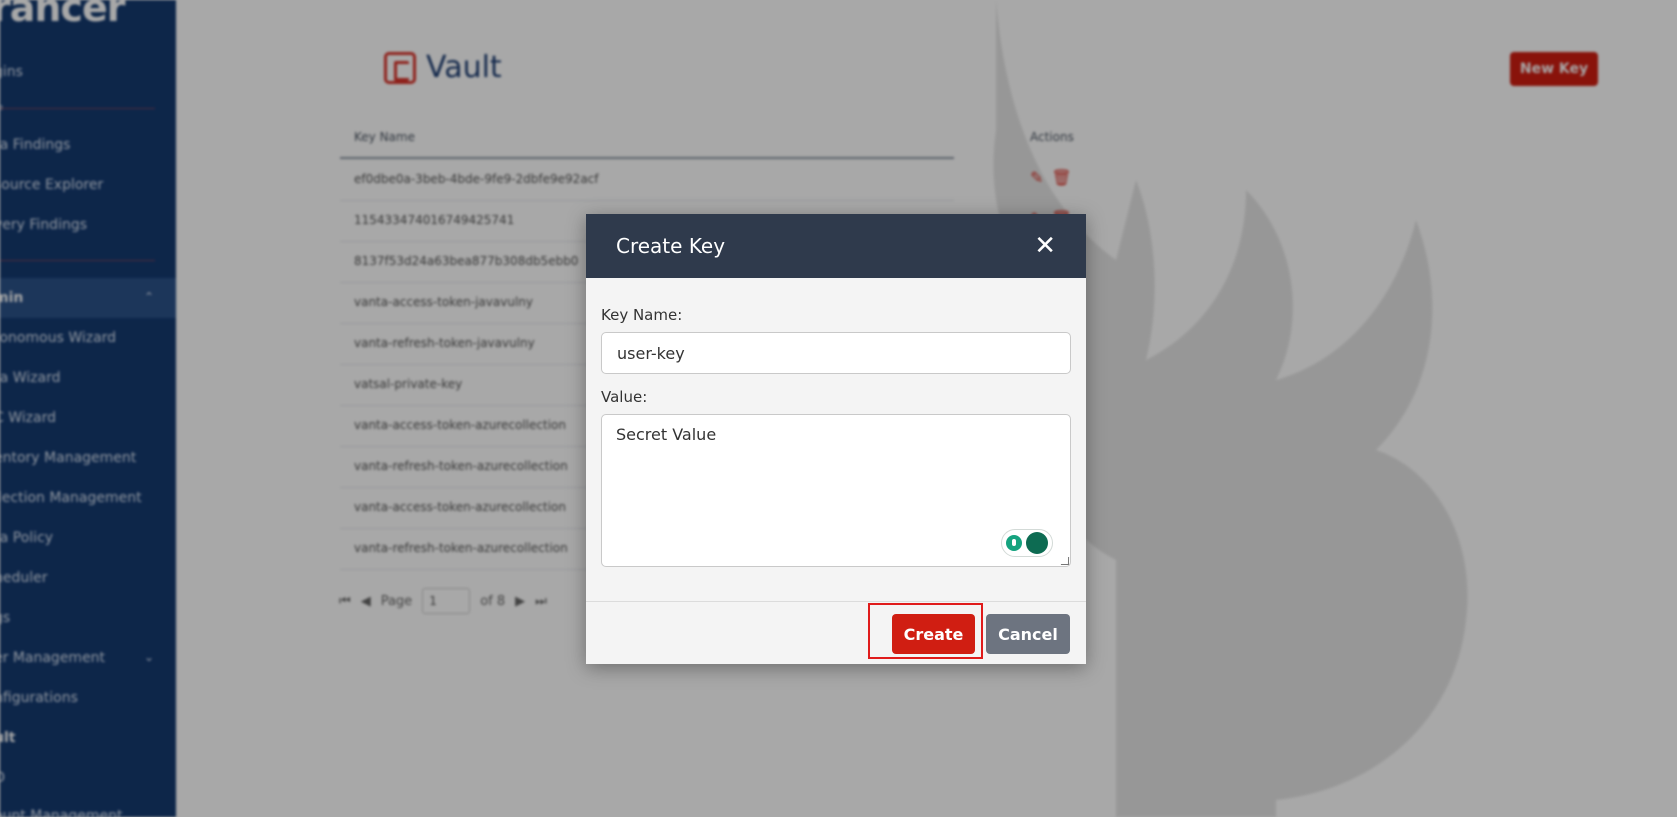  What do you see at coordinates (642, 315) in the screenshot?
I see `key-name-label: Key Name:` at bounding box center [642, 315].